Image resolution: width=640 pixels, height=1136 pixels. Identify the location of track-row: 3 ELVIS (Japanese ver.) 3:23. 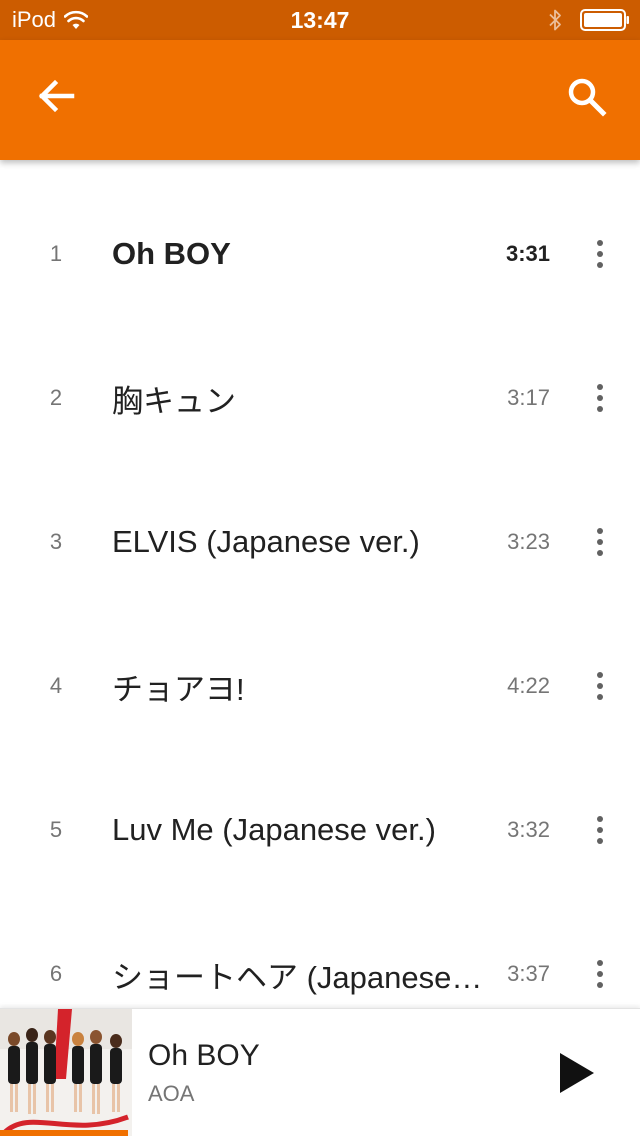
(320, 542).